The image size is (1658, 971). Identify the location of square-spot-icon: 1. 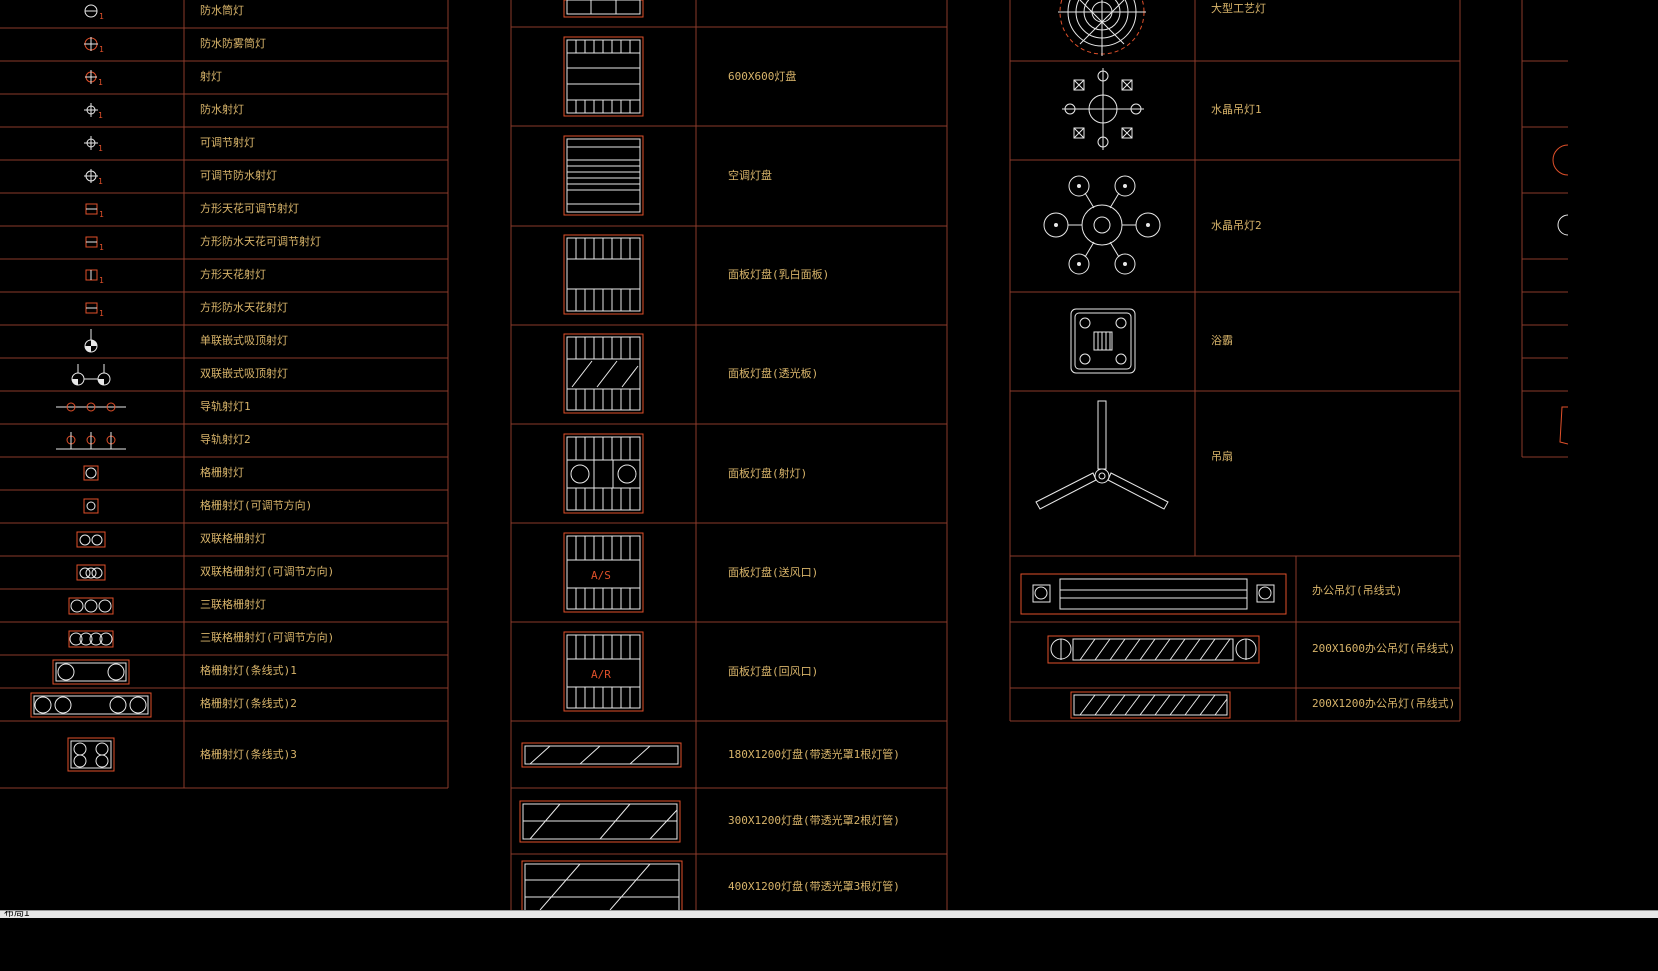
(94, 277).